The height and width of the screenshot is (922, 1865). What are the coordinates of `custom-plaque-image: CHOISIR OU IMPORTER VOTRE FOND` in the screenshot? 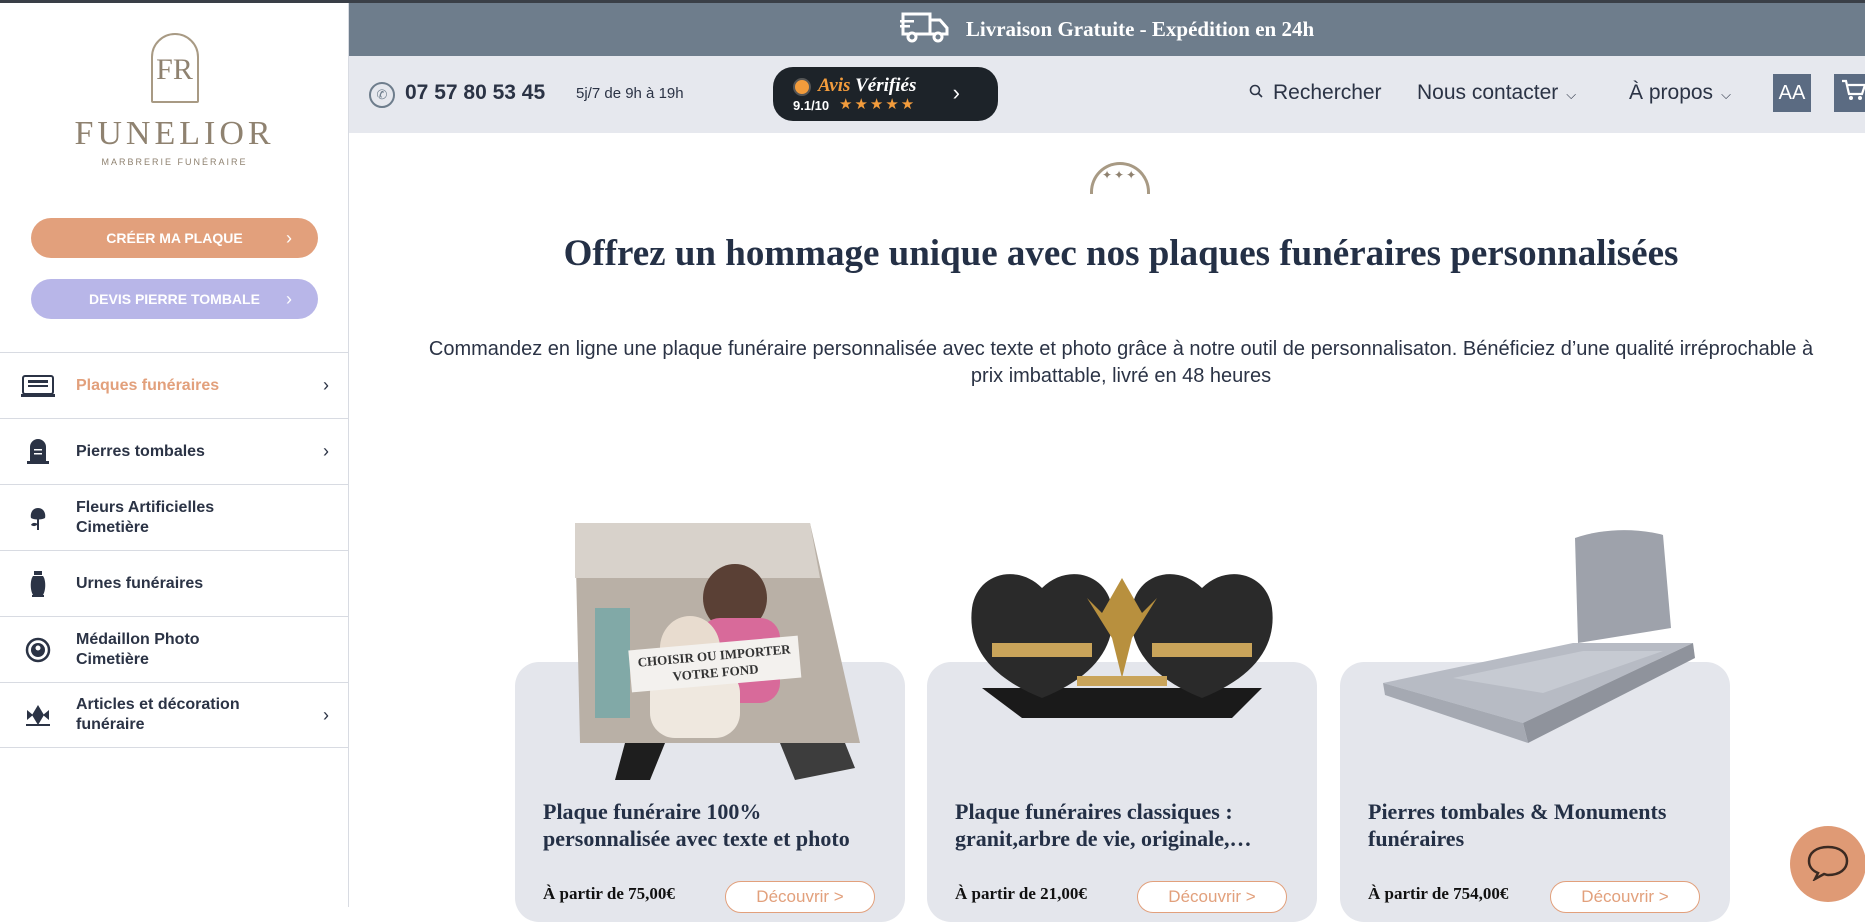 It's located at (717, 651).